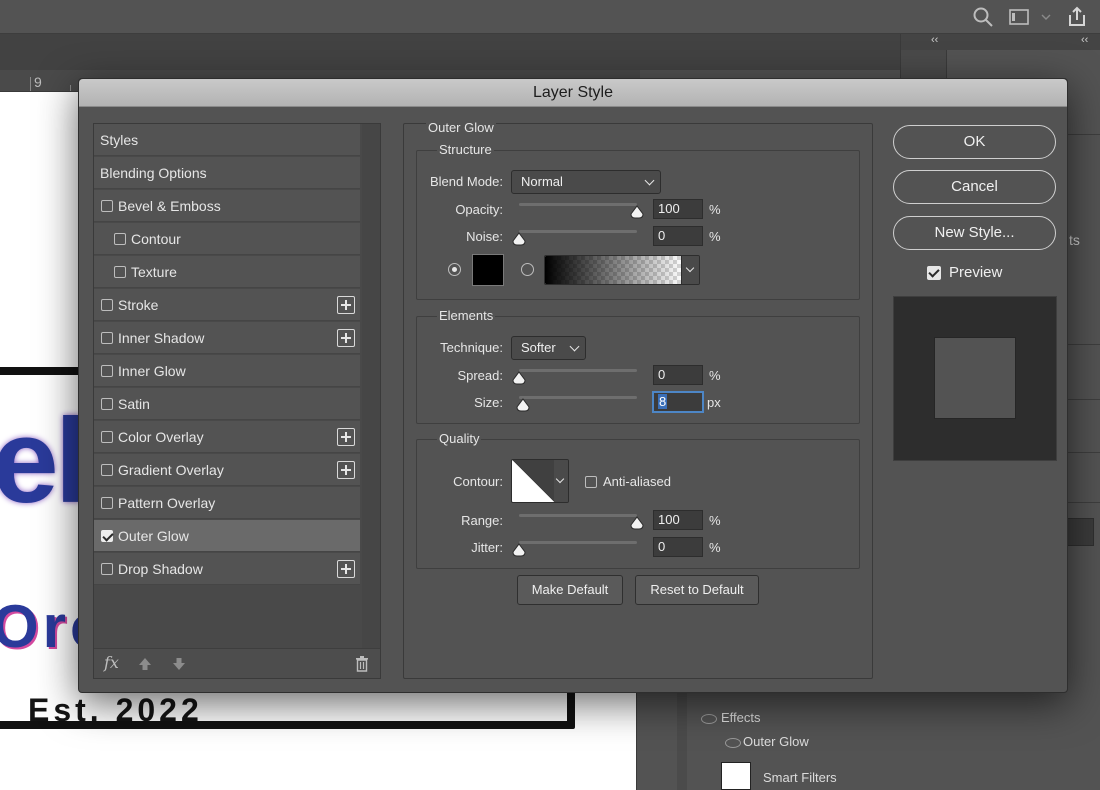 The width and height of the screenshot is (1100, 790). I want to click on elements-title: Elements, so click(466, 315).